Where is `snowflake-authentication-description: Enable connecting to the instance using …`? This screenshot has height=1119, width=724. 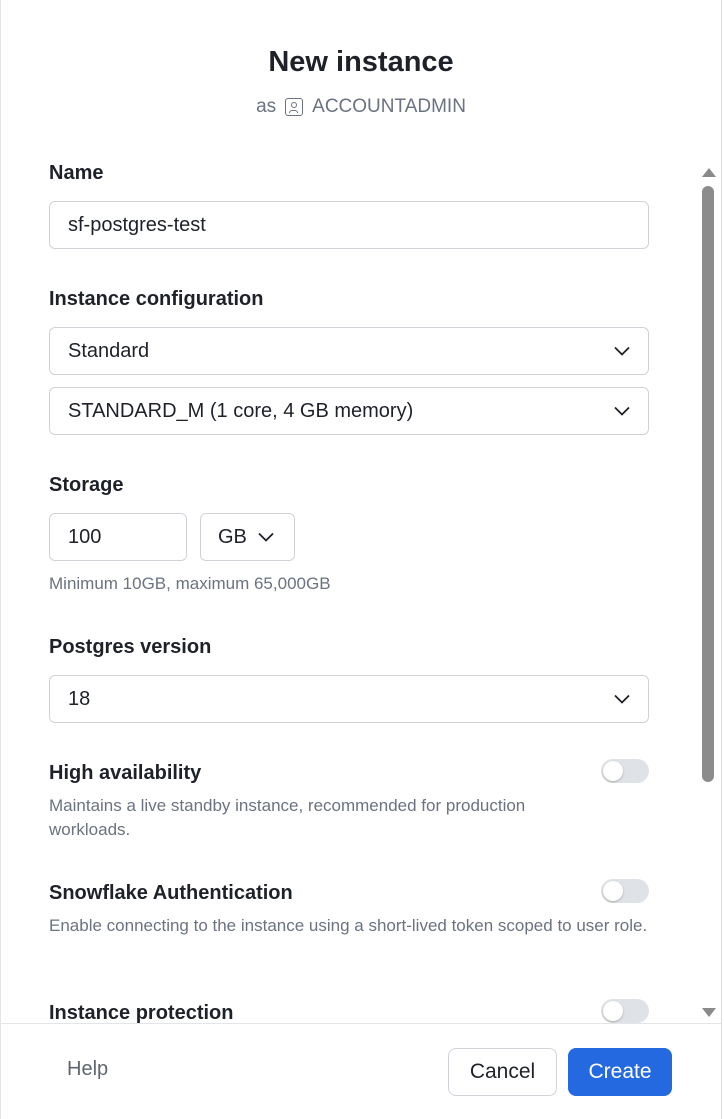 snowflake-authentication-description: Enable connecting to the instance using … is located at coordinates (348, 925).